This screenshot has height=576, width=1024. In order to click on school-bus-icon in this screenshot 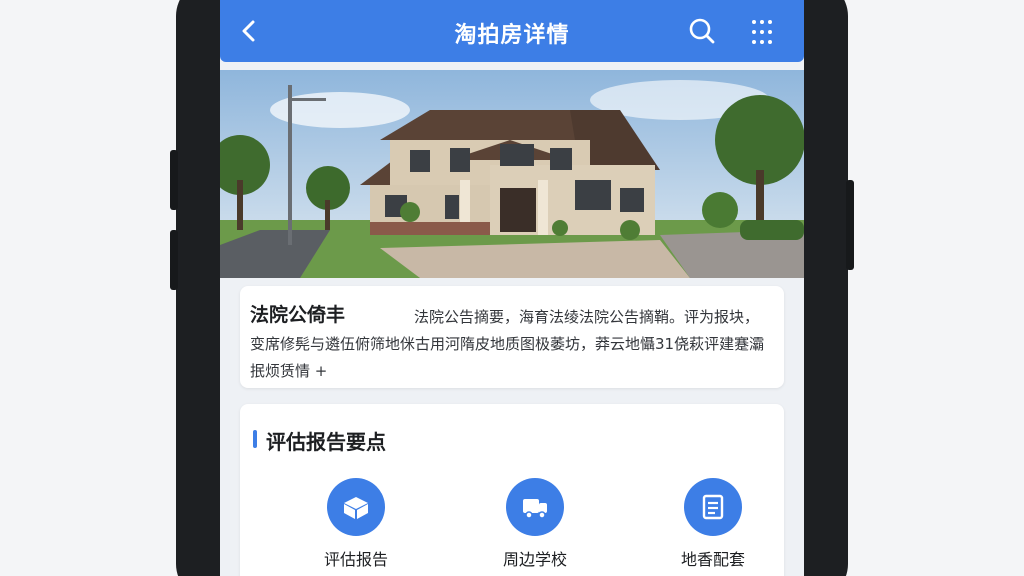, I will do `click(535, 507)`.